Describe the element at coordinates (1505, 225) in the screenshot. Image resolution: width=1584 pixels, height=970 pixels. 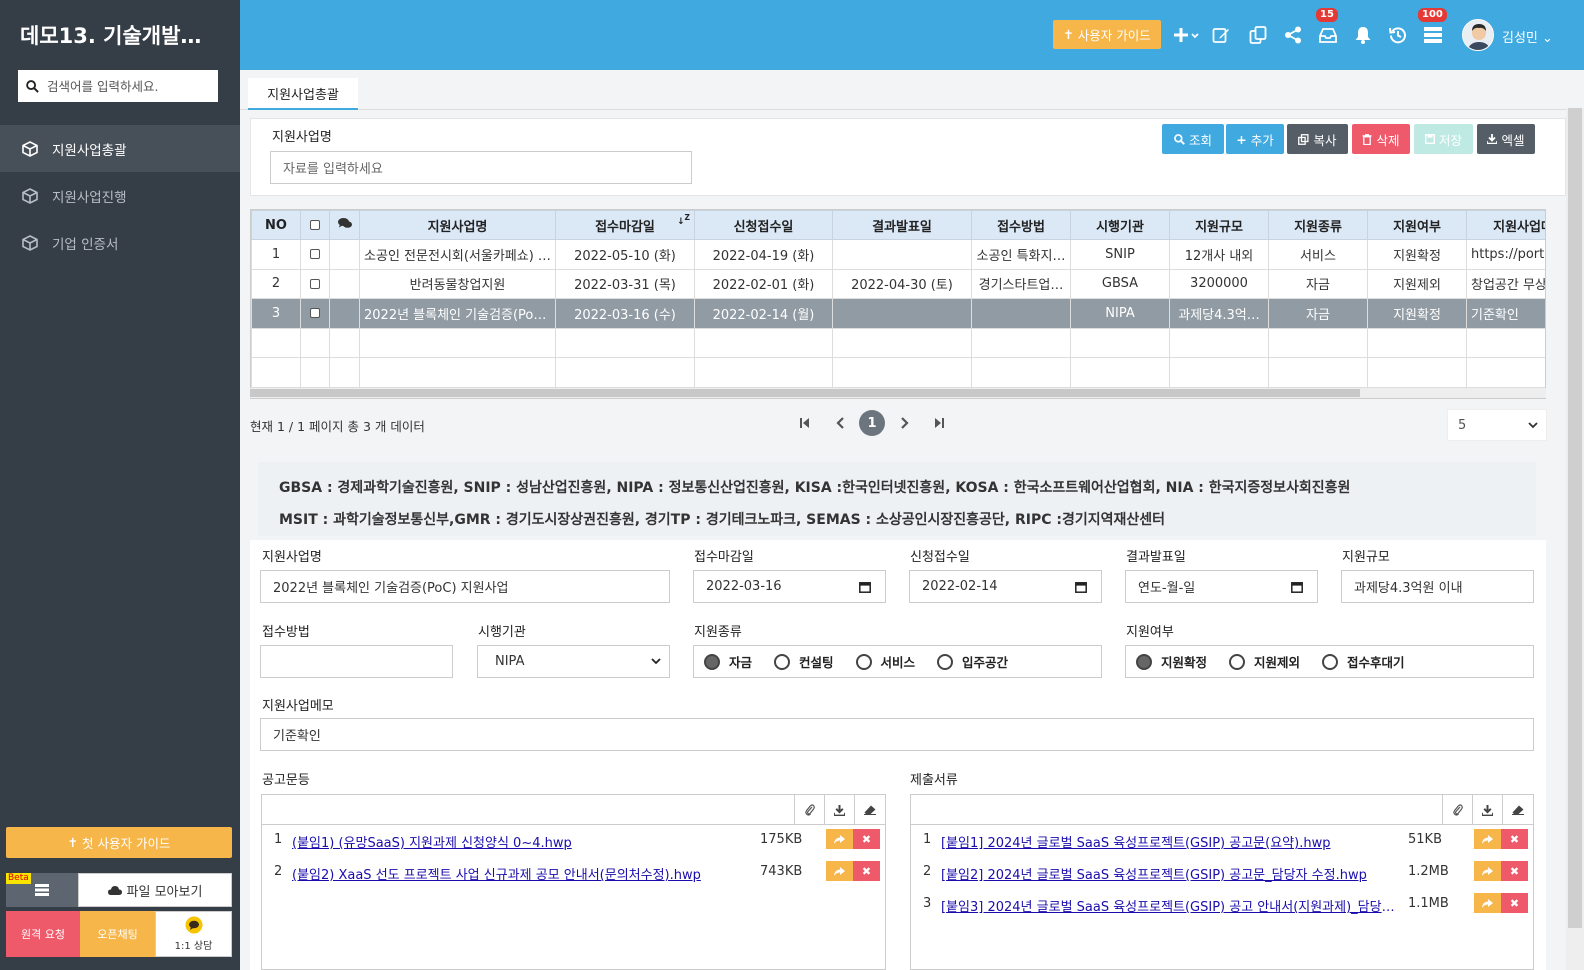
I see `col-header-memo: 지원사업메모` at that location.